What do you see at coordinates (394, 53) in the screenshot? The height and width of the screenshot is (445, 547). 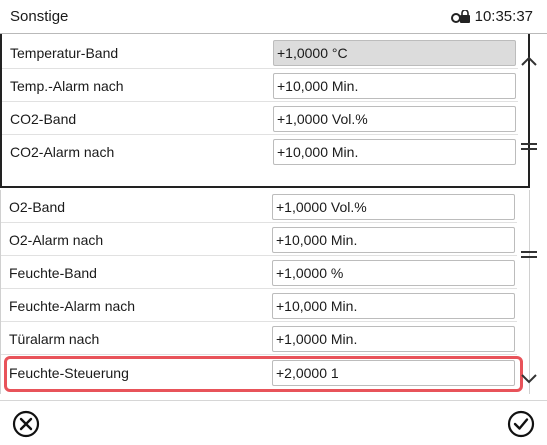 I see `value-field-readonly: +1,0000 °C` at bounding box center [394, 53].